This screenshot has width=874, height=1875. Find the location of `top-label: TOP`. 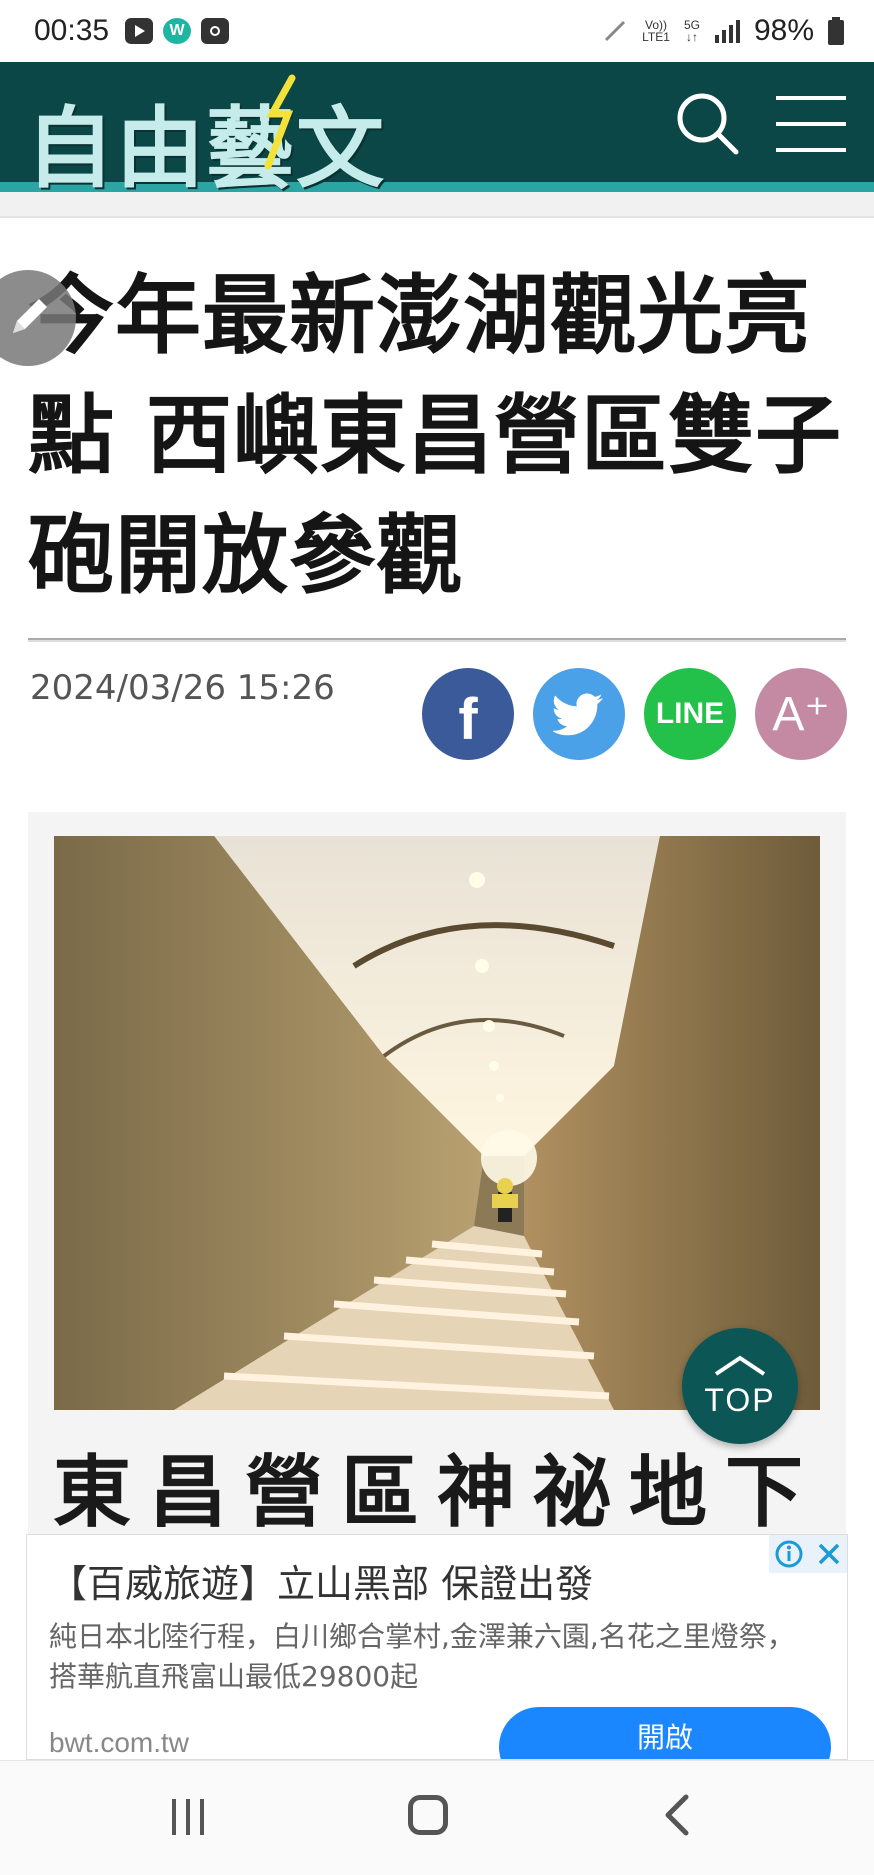

top-label: TOP is located at coordinates (740, 1399).